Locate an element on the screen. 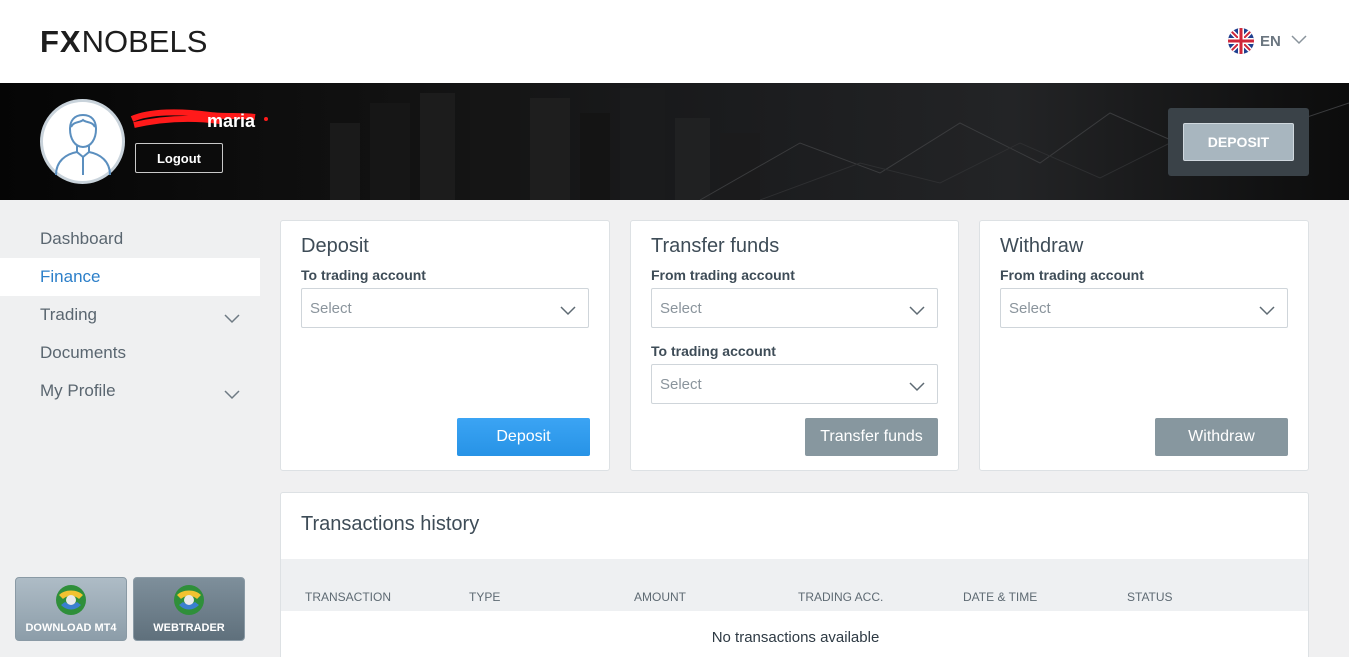  transfer-card-title: Transfer funds is located at coordinates (715, 246).